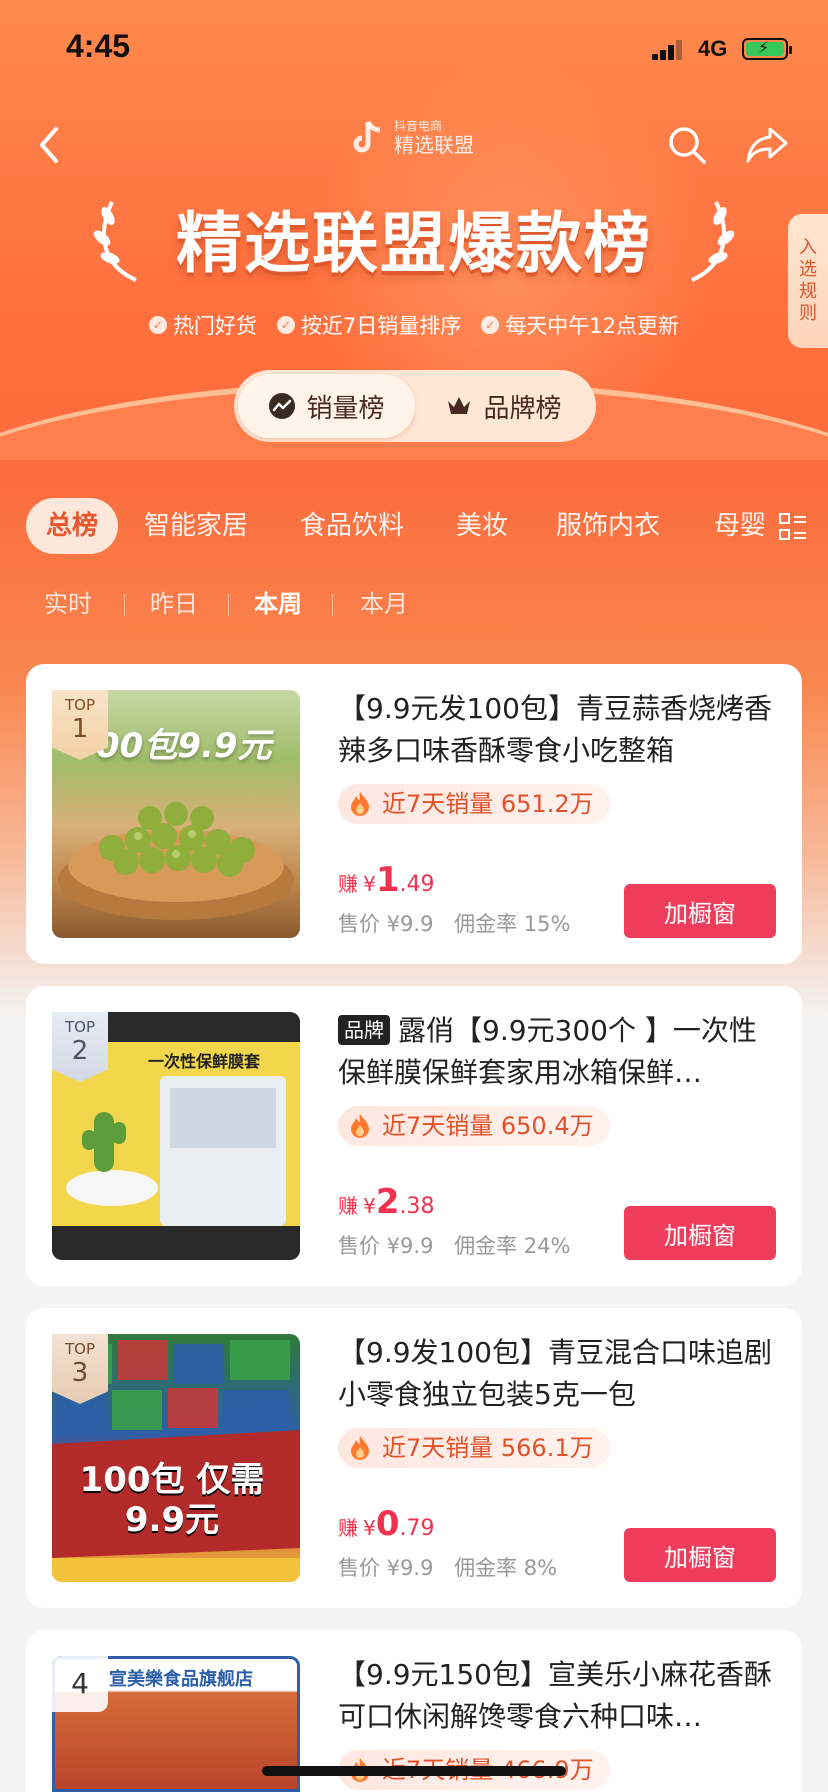 This screenshot has width=828, height=1792. What do you see at coordinates (174, 604) in the screenshot?
I see `period-tab: 昨日` at bounding box center [174, 604].